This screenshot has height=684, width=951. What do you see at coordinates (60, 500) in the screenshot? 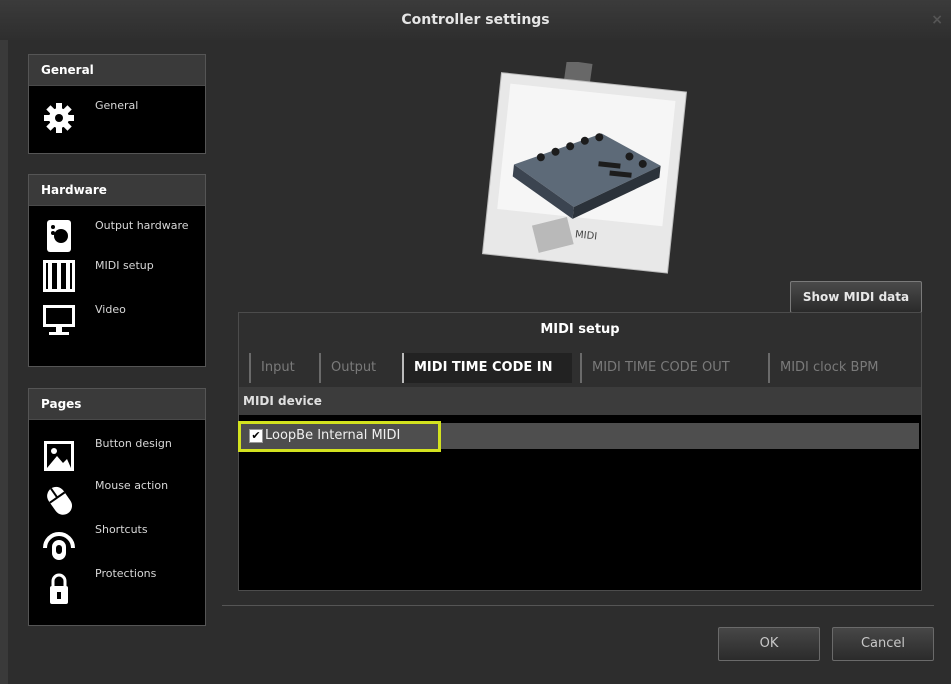
I see `mouse-icon` at bounding box center [60, 500].